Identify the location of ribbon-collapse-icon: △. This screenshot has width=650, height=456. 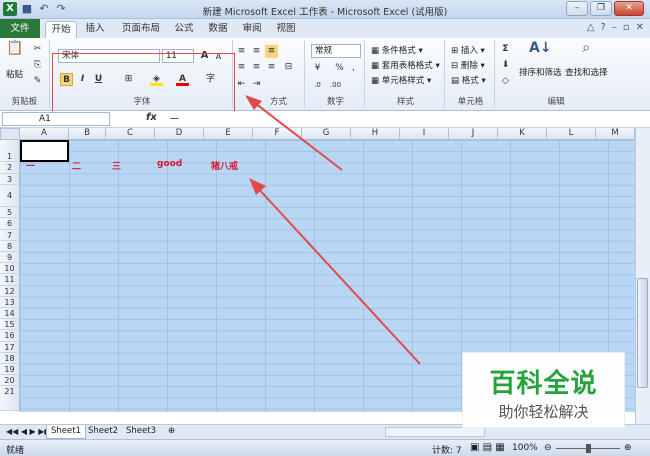
(591, 27).